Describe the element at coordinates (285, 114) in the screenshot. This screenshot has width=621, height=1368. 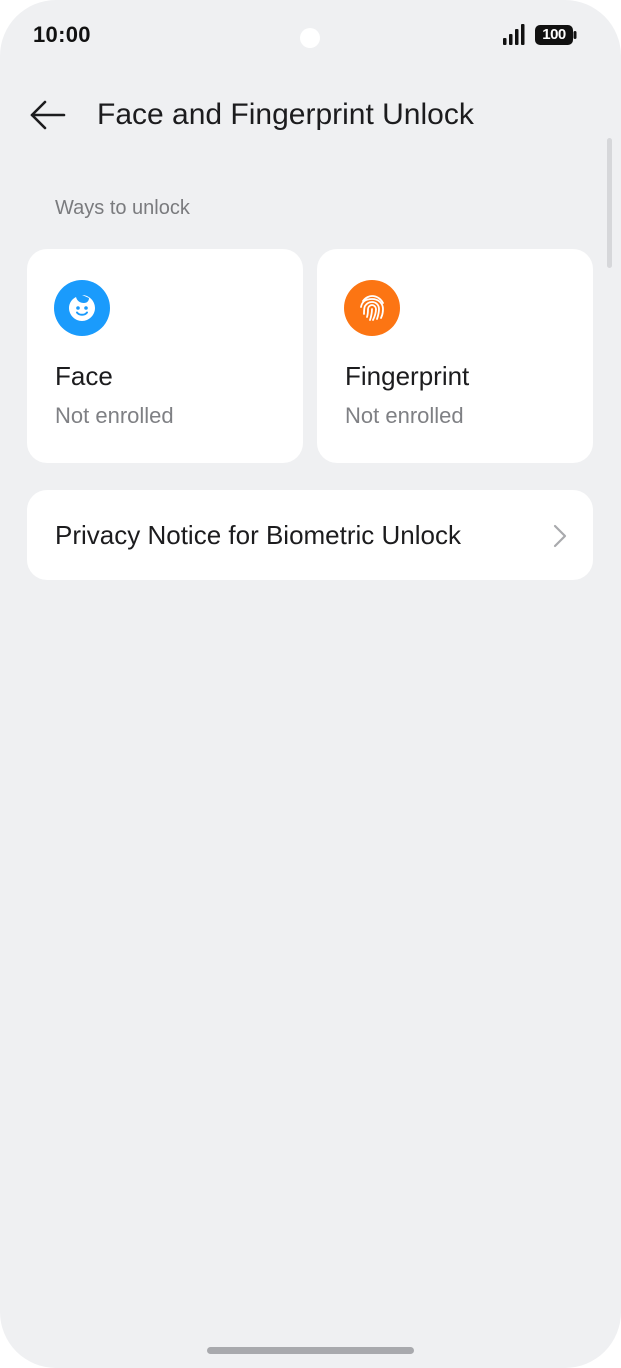
I see `page-title: Face and Fingerprint Unlock` at that location.